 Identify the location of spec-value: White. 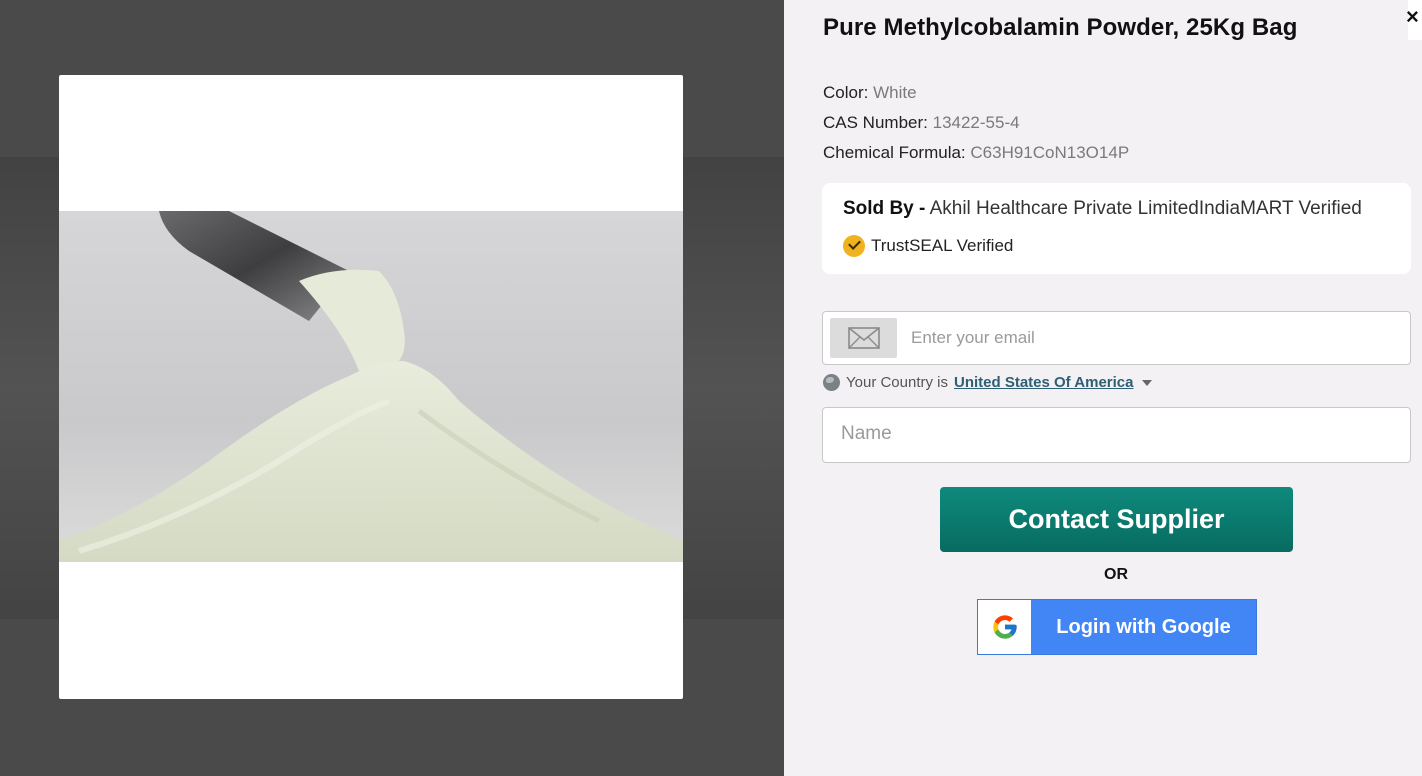
(895, 92).